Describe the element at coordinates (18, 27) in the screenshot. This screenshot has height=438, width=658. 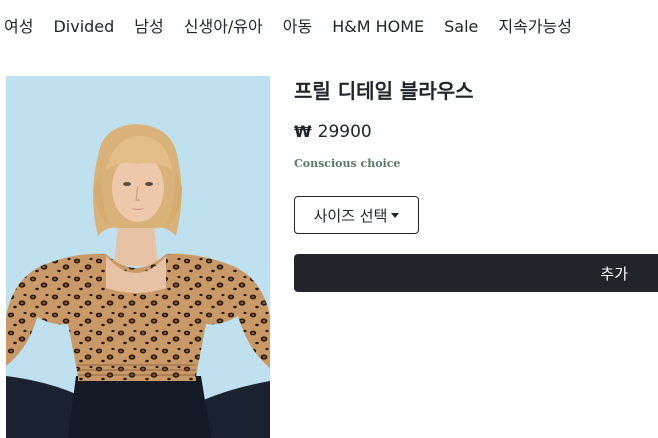
I see `nav-item-women: 여성` at that location.